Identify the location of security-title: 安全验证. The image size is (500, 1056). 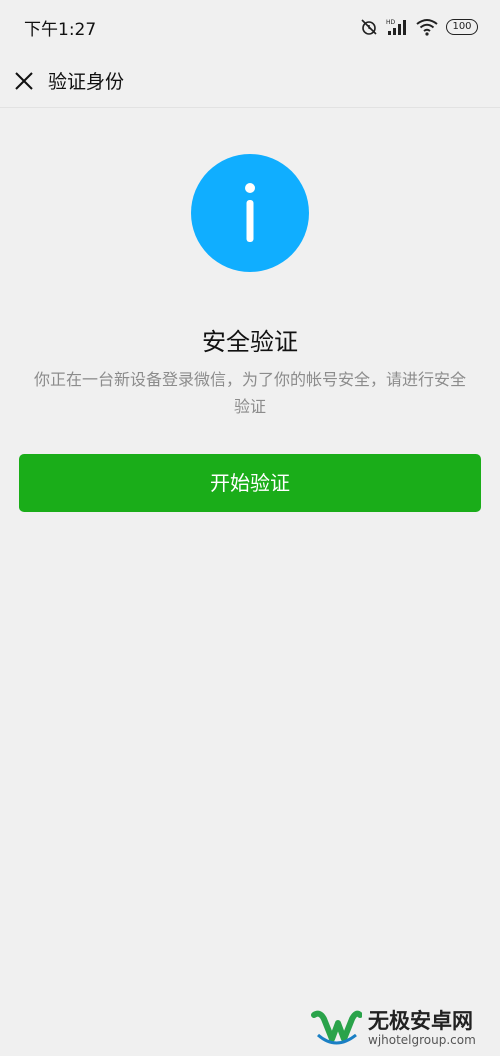
(250, 342).